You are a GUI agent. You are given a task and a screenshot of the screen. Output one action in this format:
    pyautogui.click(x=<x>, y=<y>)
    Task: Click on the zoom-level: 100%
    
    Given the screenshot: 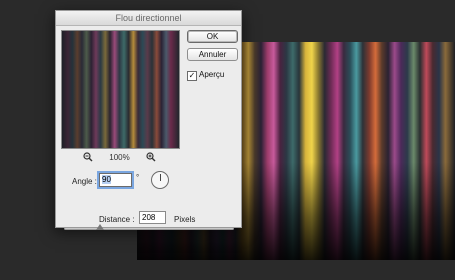 What is the action you would take?
    pyautogui.click(x=119, y=157)
    